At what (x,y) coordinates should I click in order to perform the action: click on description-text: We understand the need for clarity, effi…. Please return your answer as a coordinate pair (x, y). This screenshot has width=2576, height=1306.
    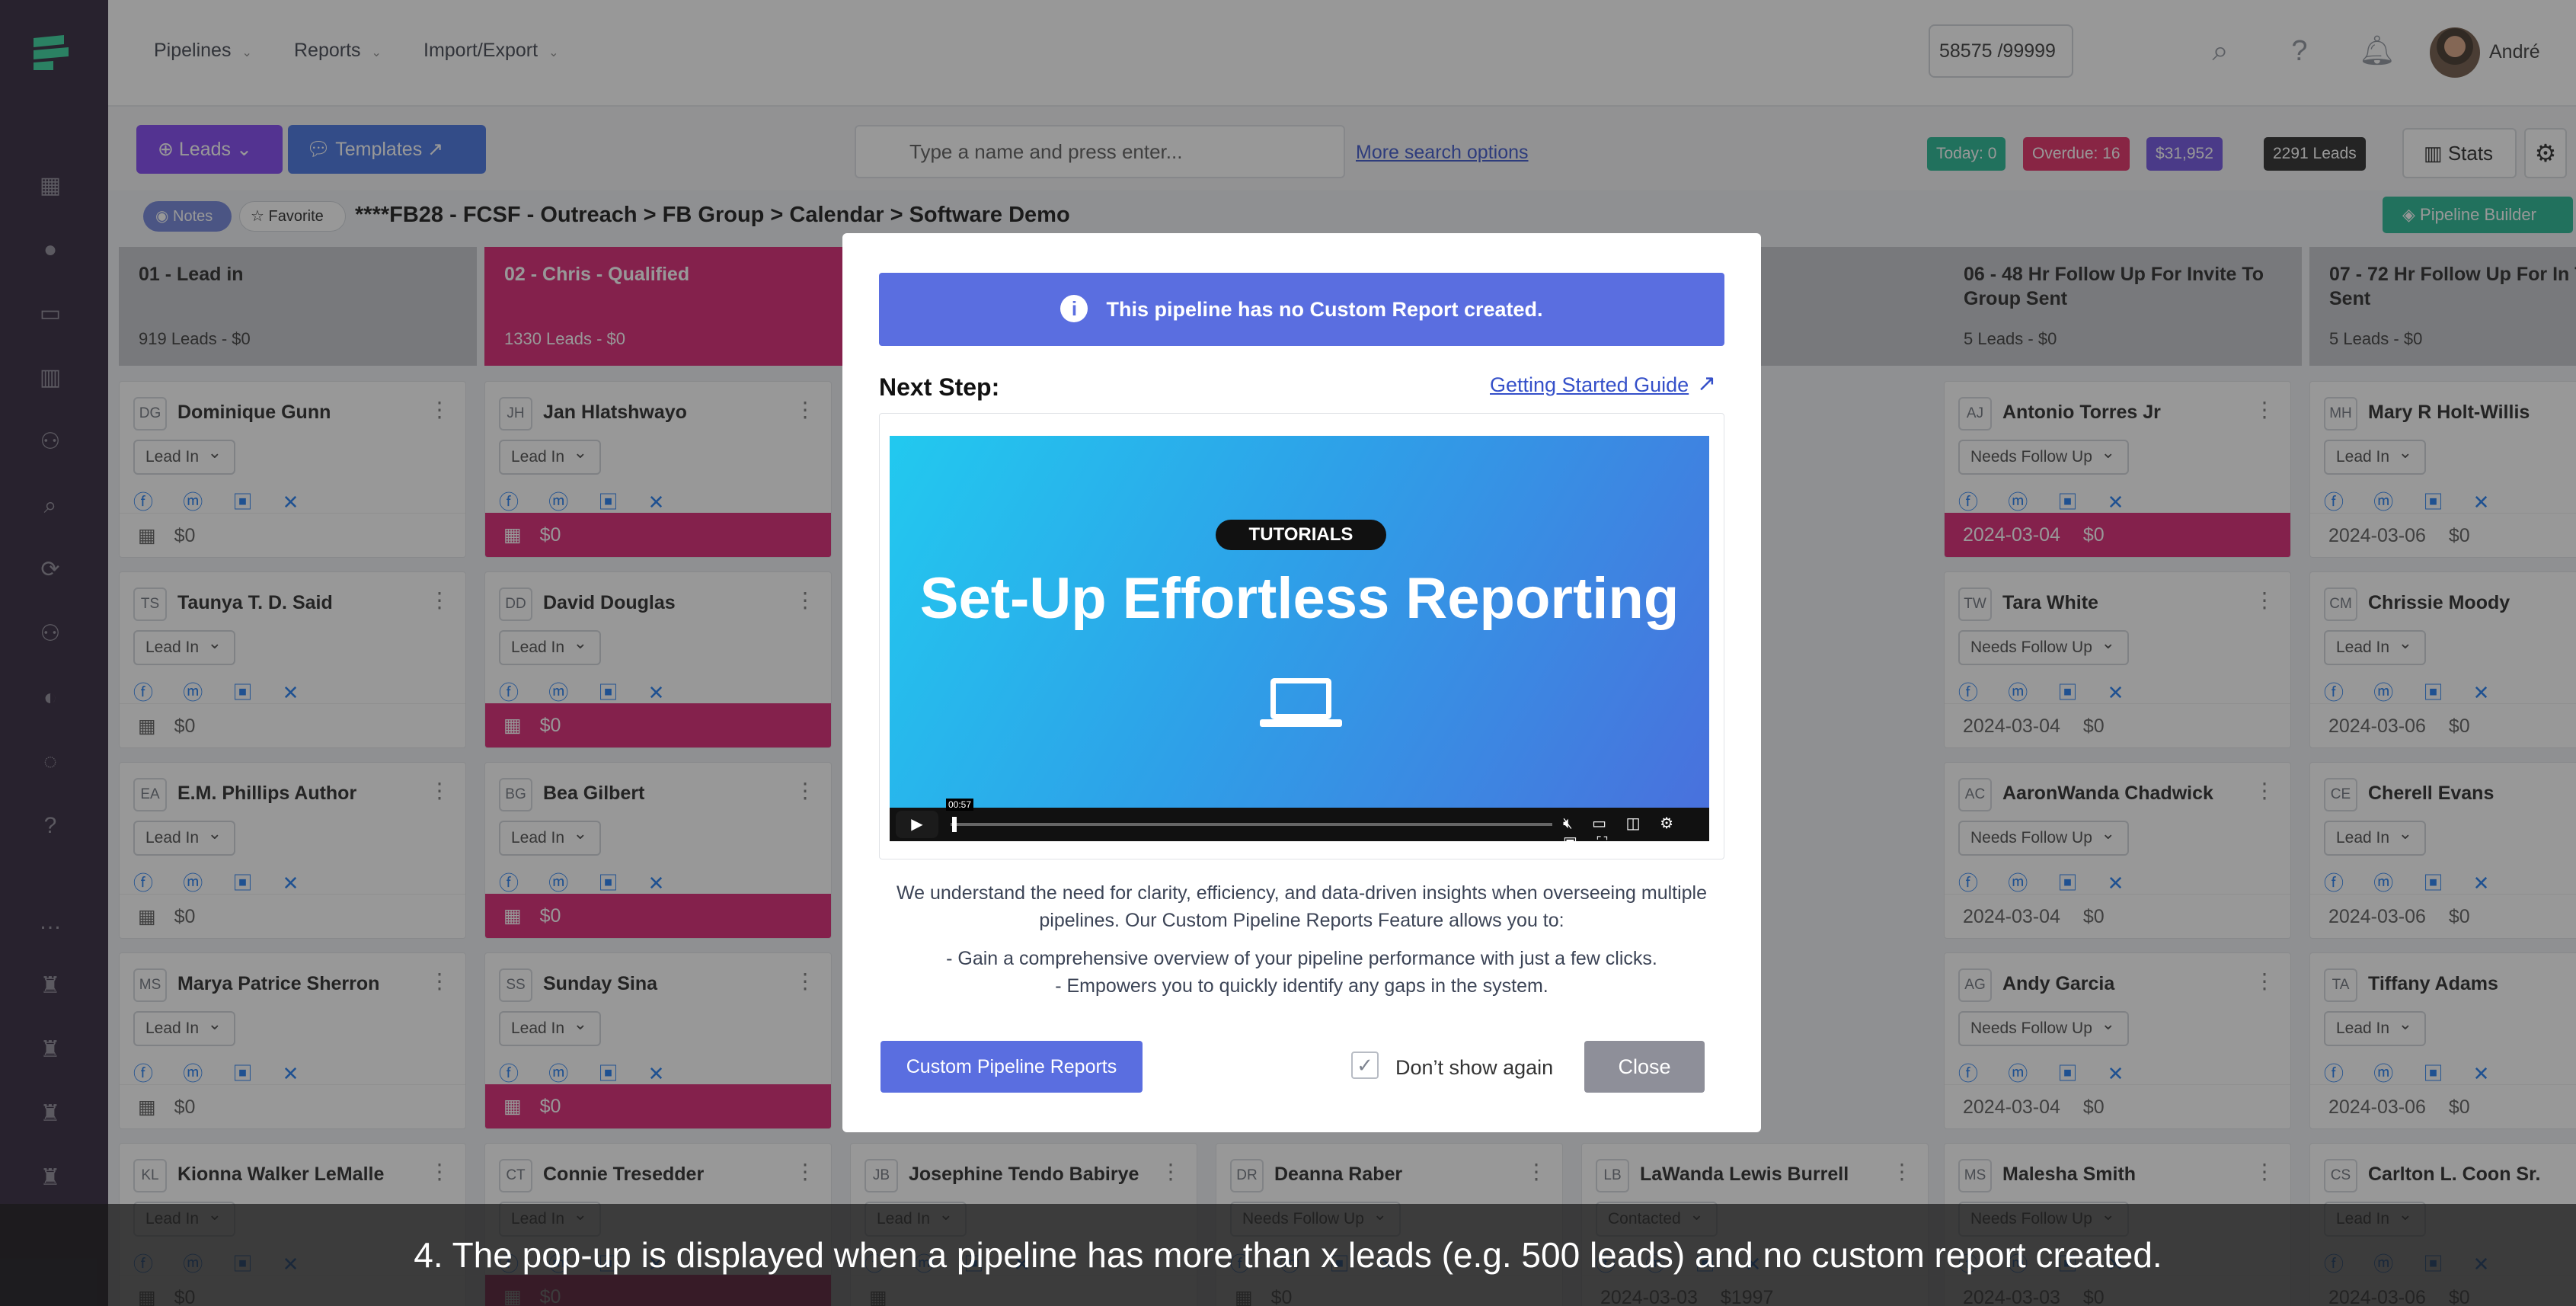
    Looking at the image, I should click on (1302, 907).